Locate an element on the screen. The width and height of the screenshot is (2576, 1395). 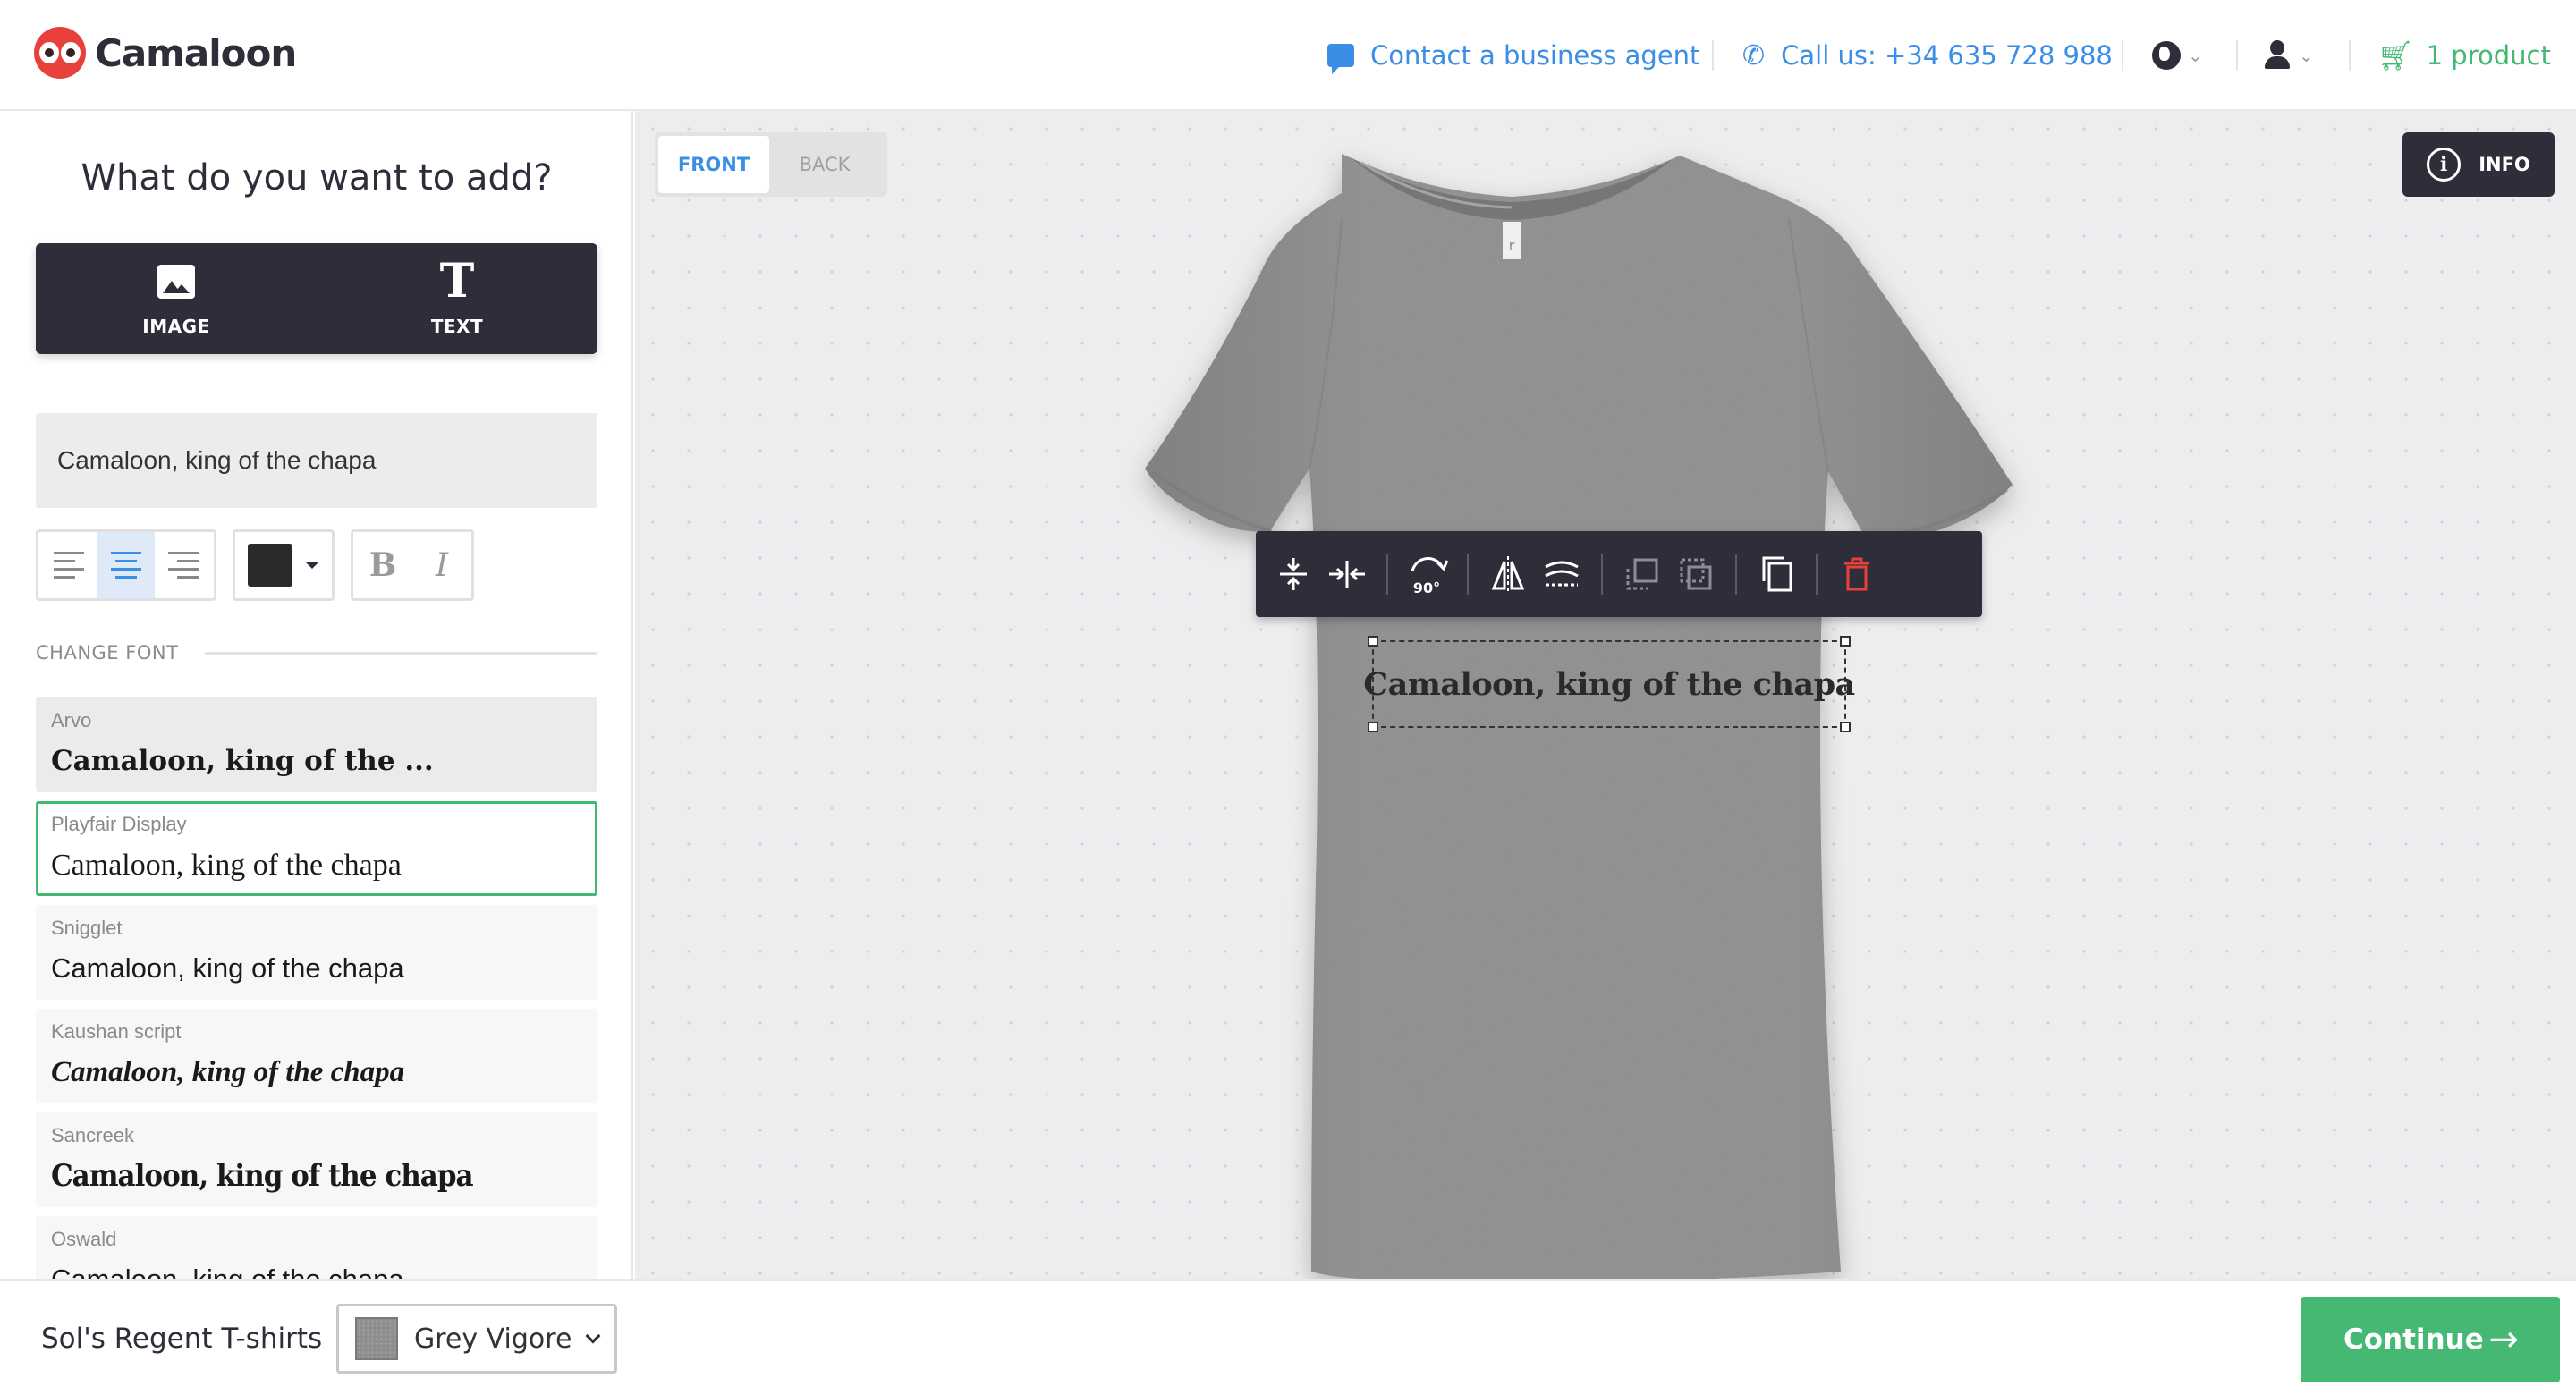
text-style-group: B I is located at coordinates (412, 565).